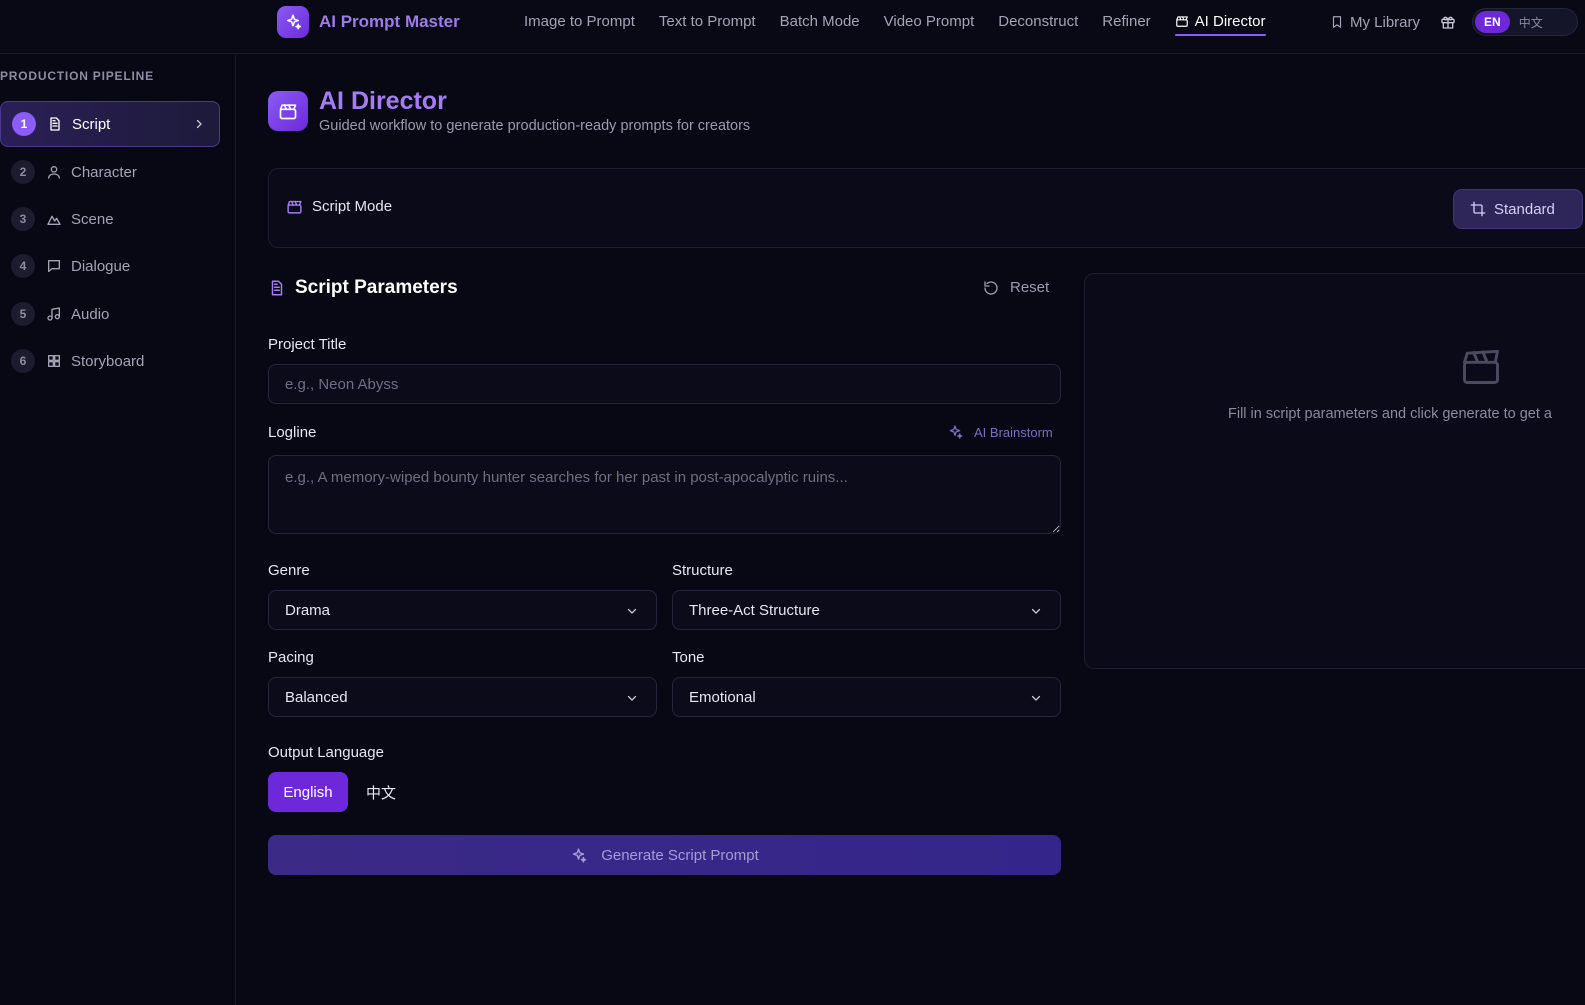 The height and width of the screenshot is (1005, 1585). I want to click on step-label: Script, so click(91, 124).